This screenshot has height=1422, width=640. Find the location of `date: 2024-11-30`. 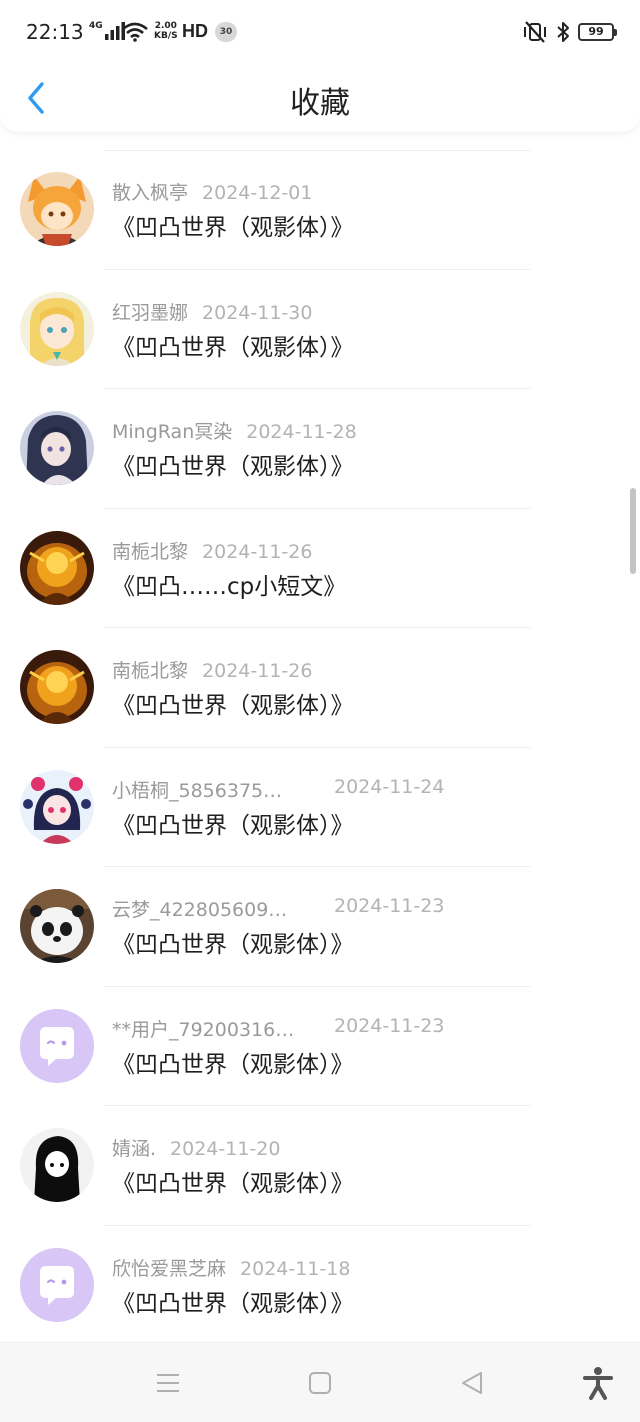

date: 2024-11-30 is located at coordinates (257, 312).